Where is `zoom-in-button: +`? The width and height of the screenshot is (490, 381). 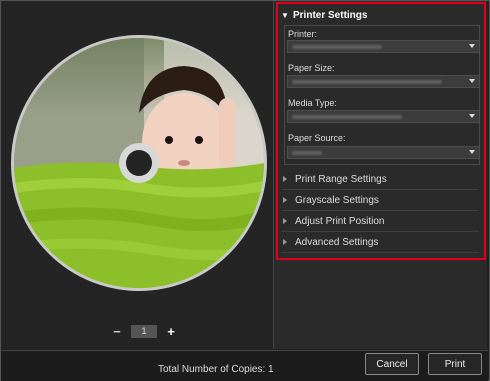
zoom-in-button: + is located at coordinates (171, 331).